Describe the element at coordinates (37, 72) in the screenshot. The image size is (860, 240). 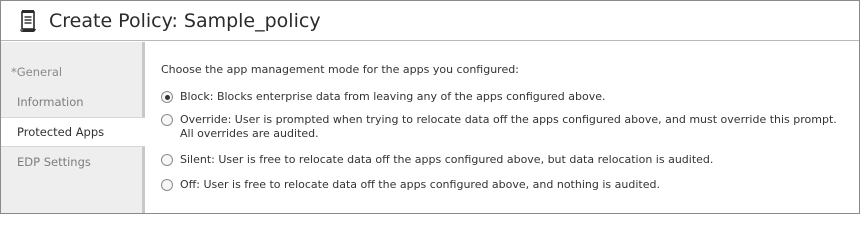
I see `sidebar-item-label: *General` at that location.